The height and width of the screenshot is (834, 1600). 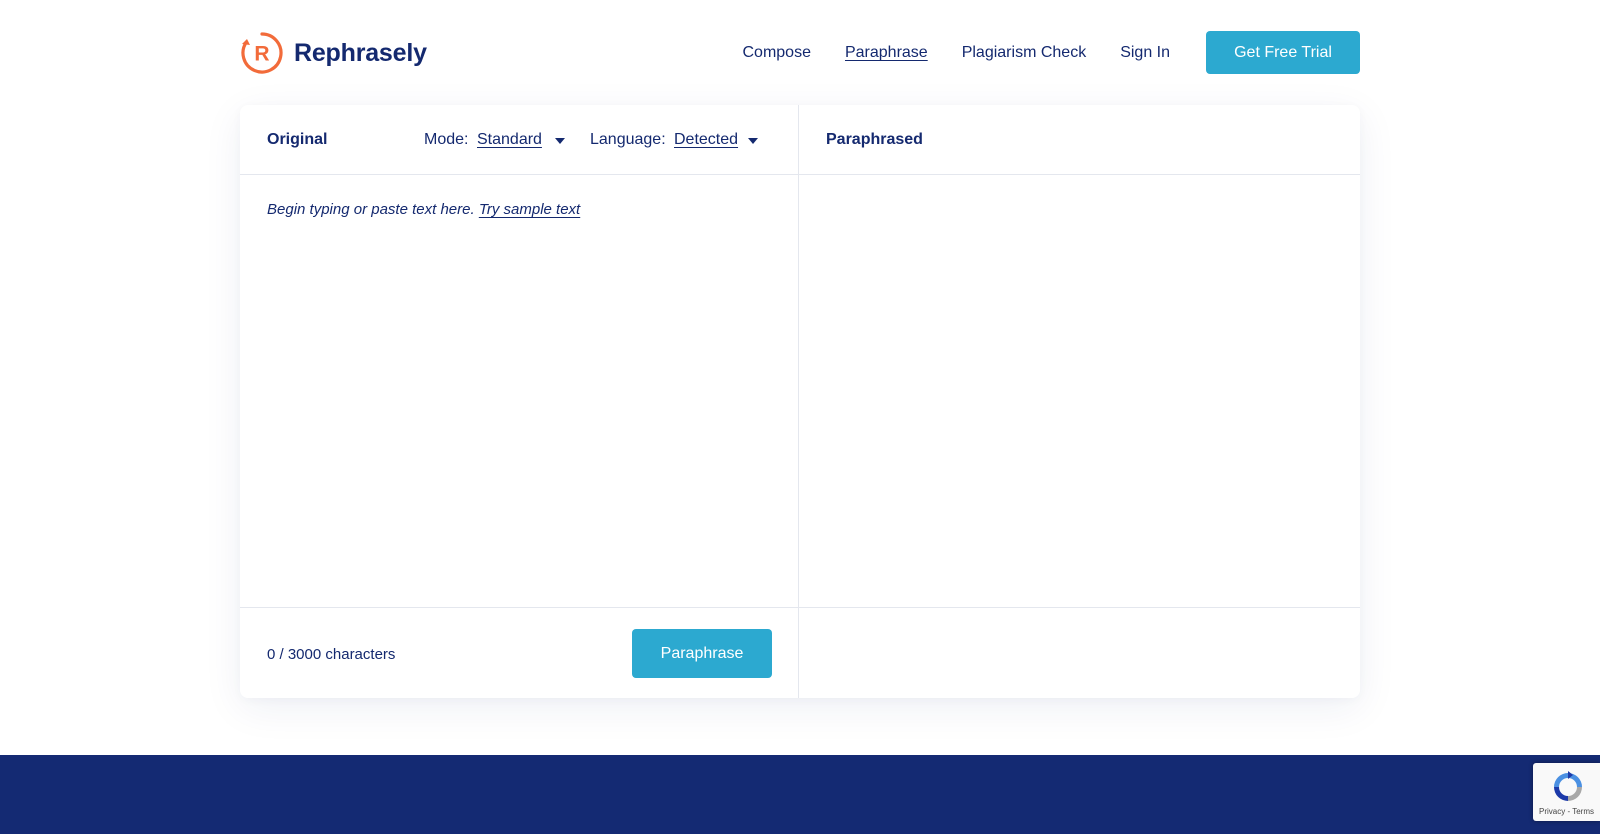 I want to click on paraphrased-panel-footer, so click(x=1079, y=652).